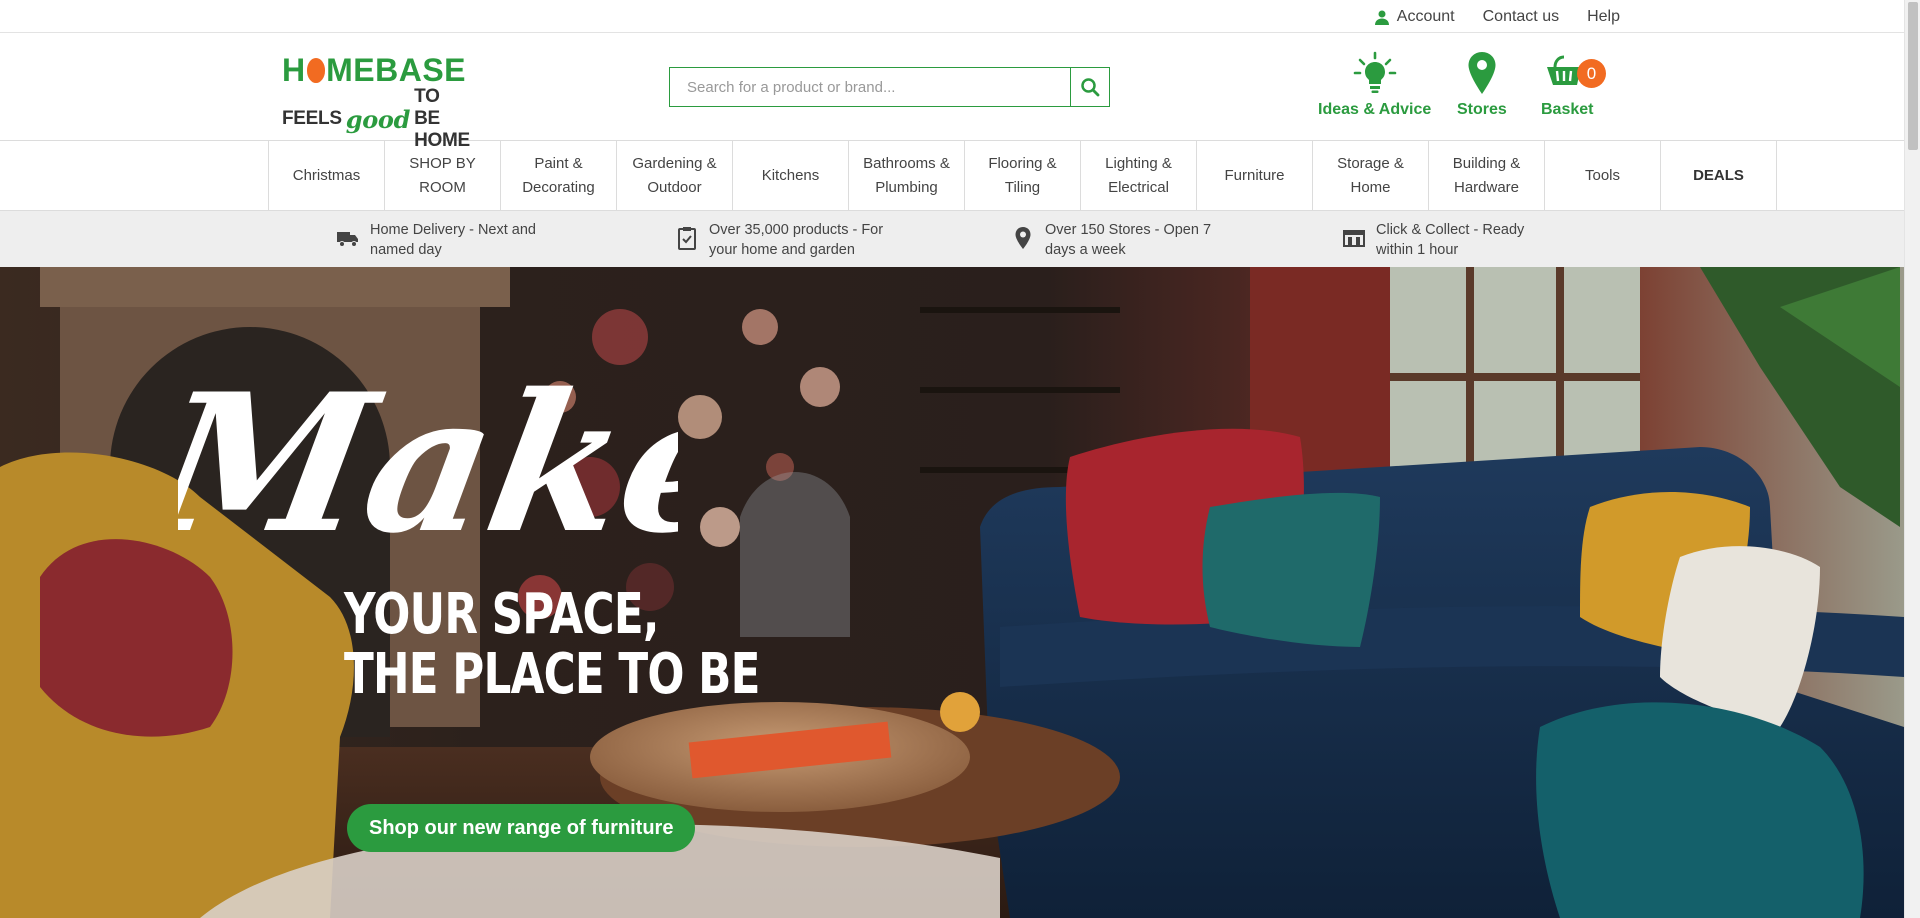 The height and width of the screenshot is (918, 1920). What do you see at coordinates (1591, 73) in the screenshot?
I see `basket-count-badge: 0` at bounding box center [1591, 73].